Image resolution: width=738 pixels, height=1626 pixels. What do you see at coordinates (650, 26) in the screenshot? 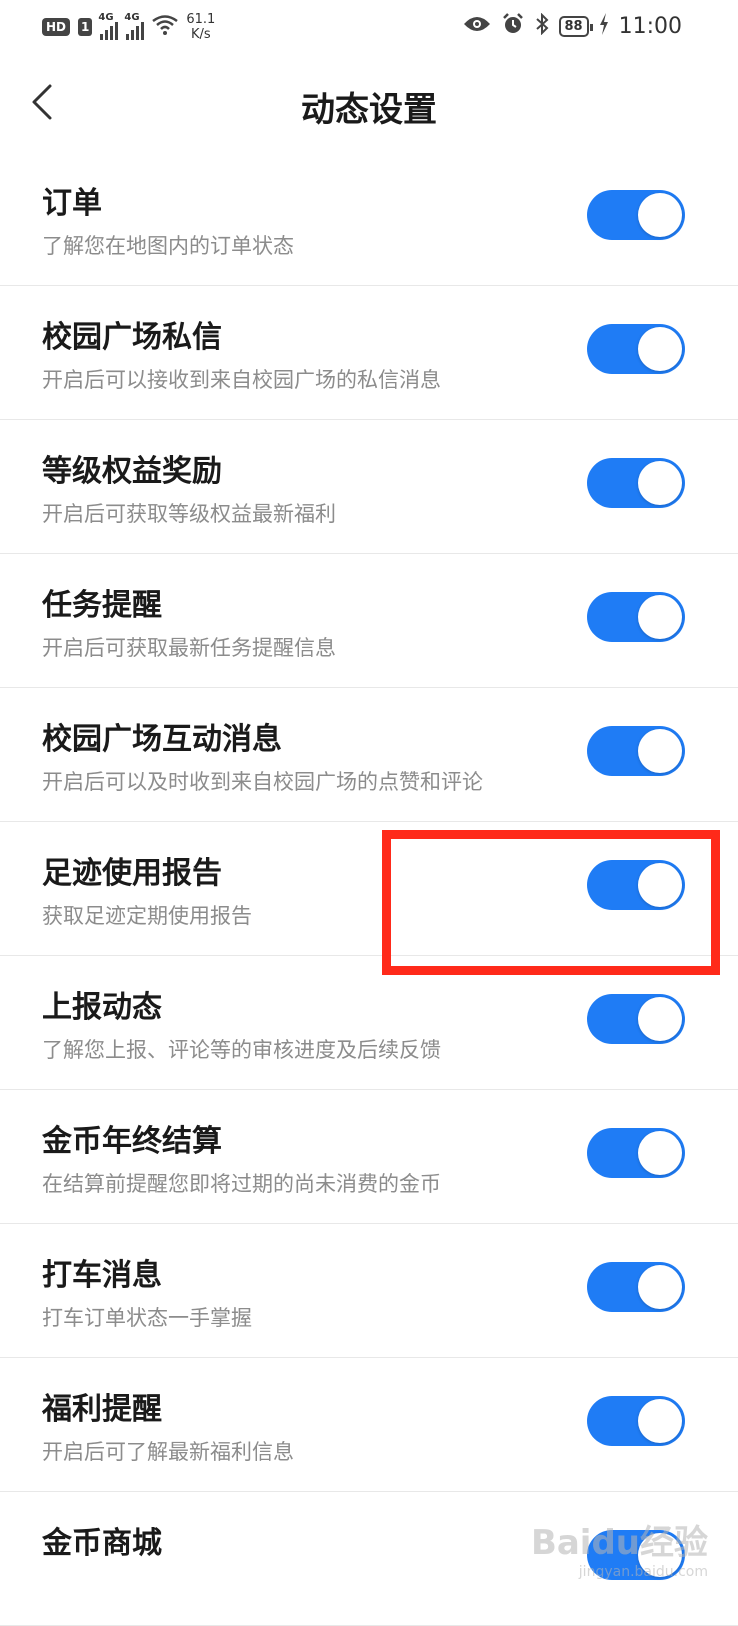
I see `clock: 11:00` at bounding box center [650, 26].